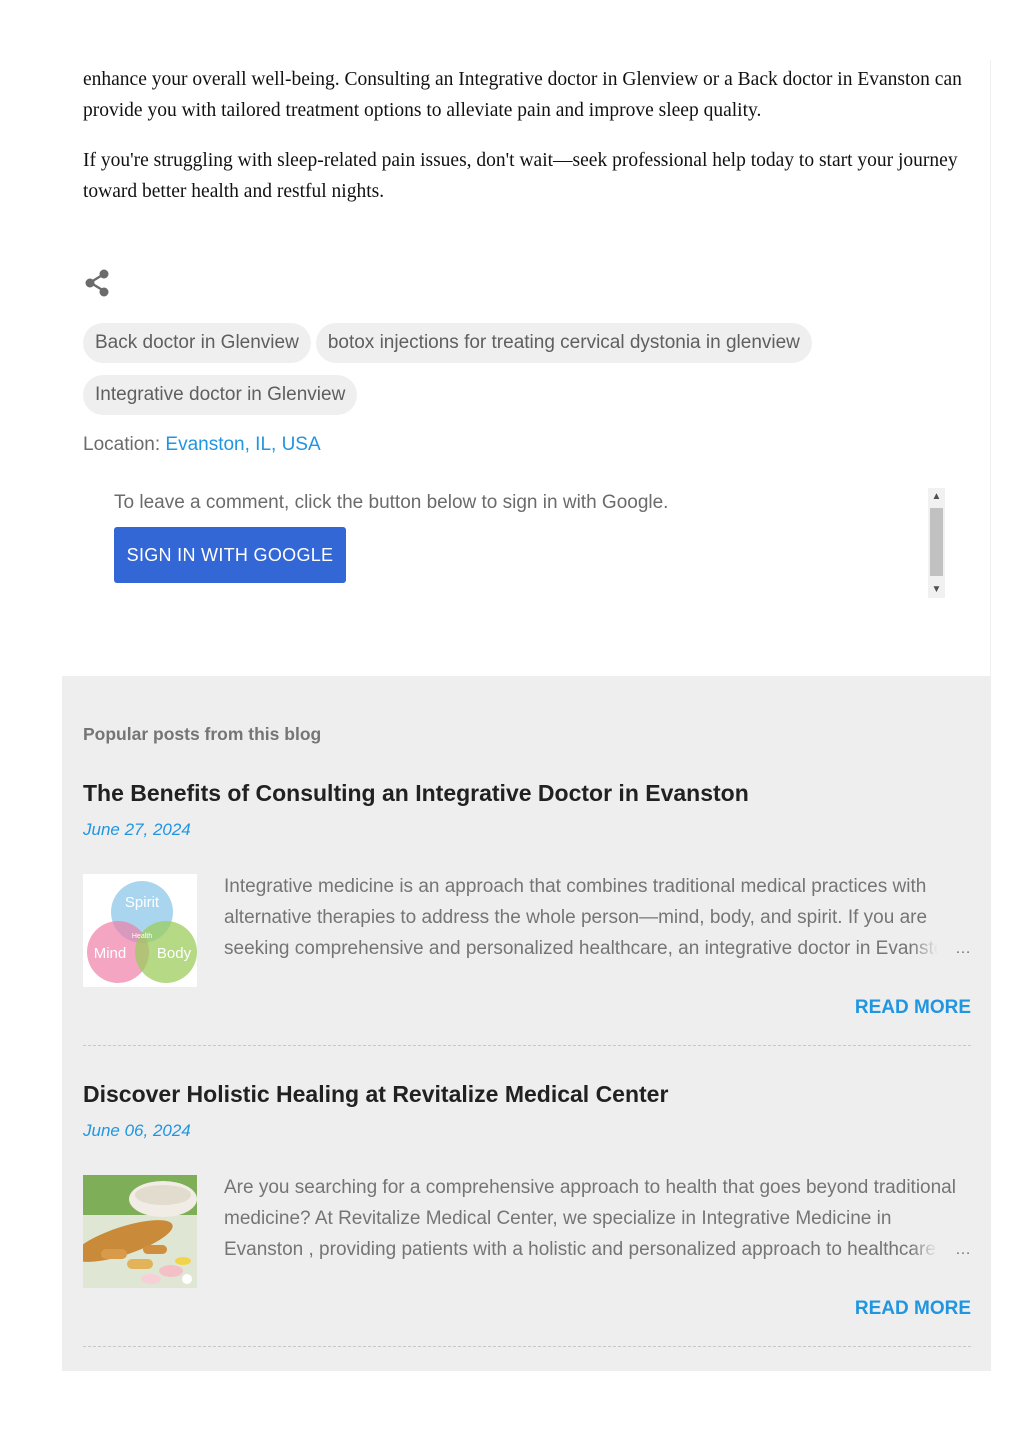  What do you see at coordinates (140, 1231) in the screenshot?
I see `post-thumbnail` at bounding box center [140, 1231].